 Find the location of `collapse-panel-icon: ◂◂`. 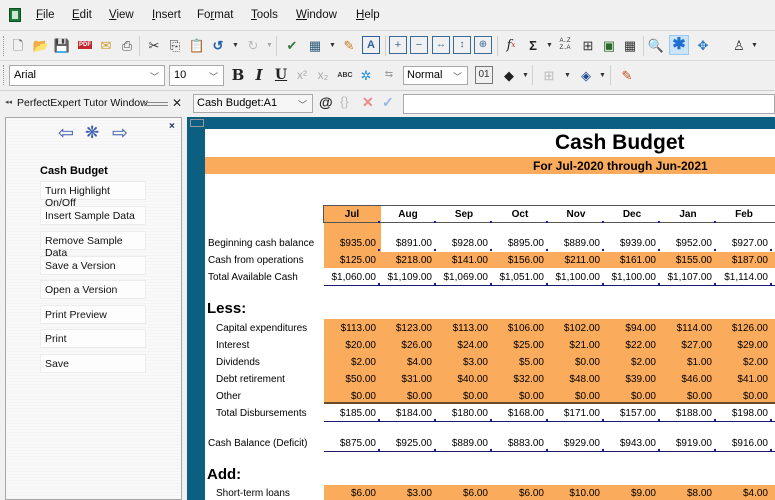

collapse-panel-icon: ◂◂ is located at coordinates (8, 102).